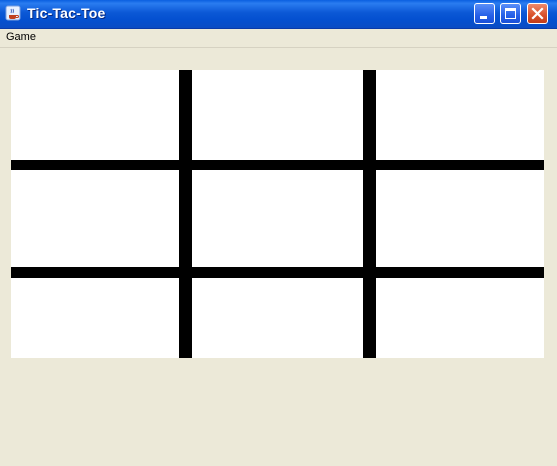 The image size is (557, 466). I want to click on minimize-icon, so click(483, 17).